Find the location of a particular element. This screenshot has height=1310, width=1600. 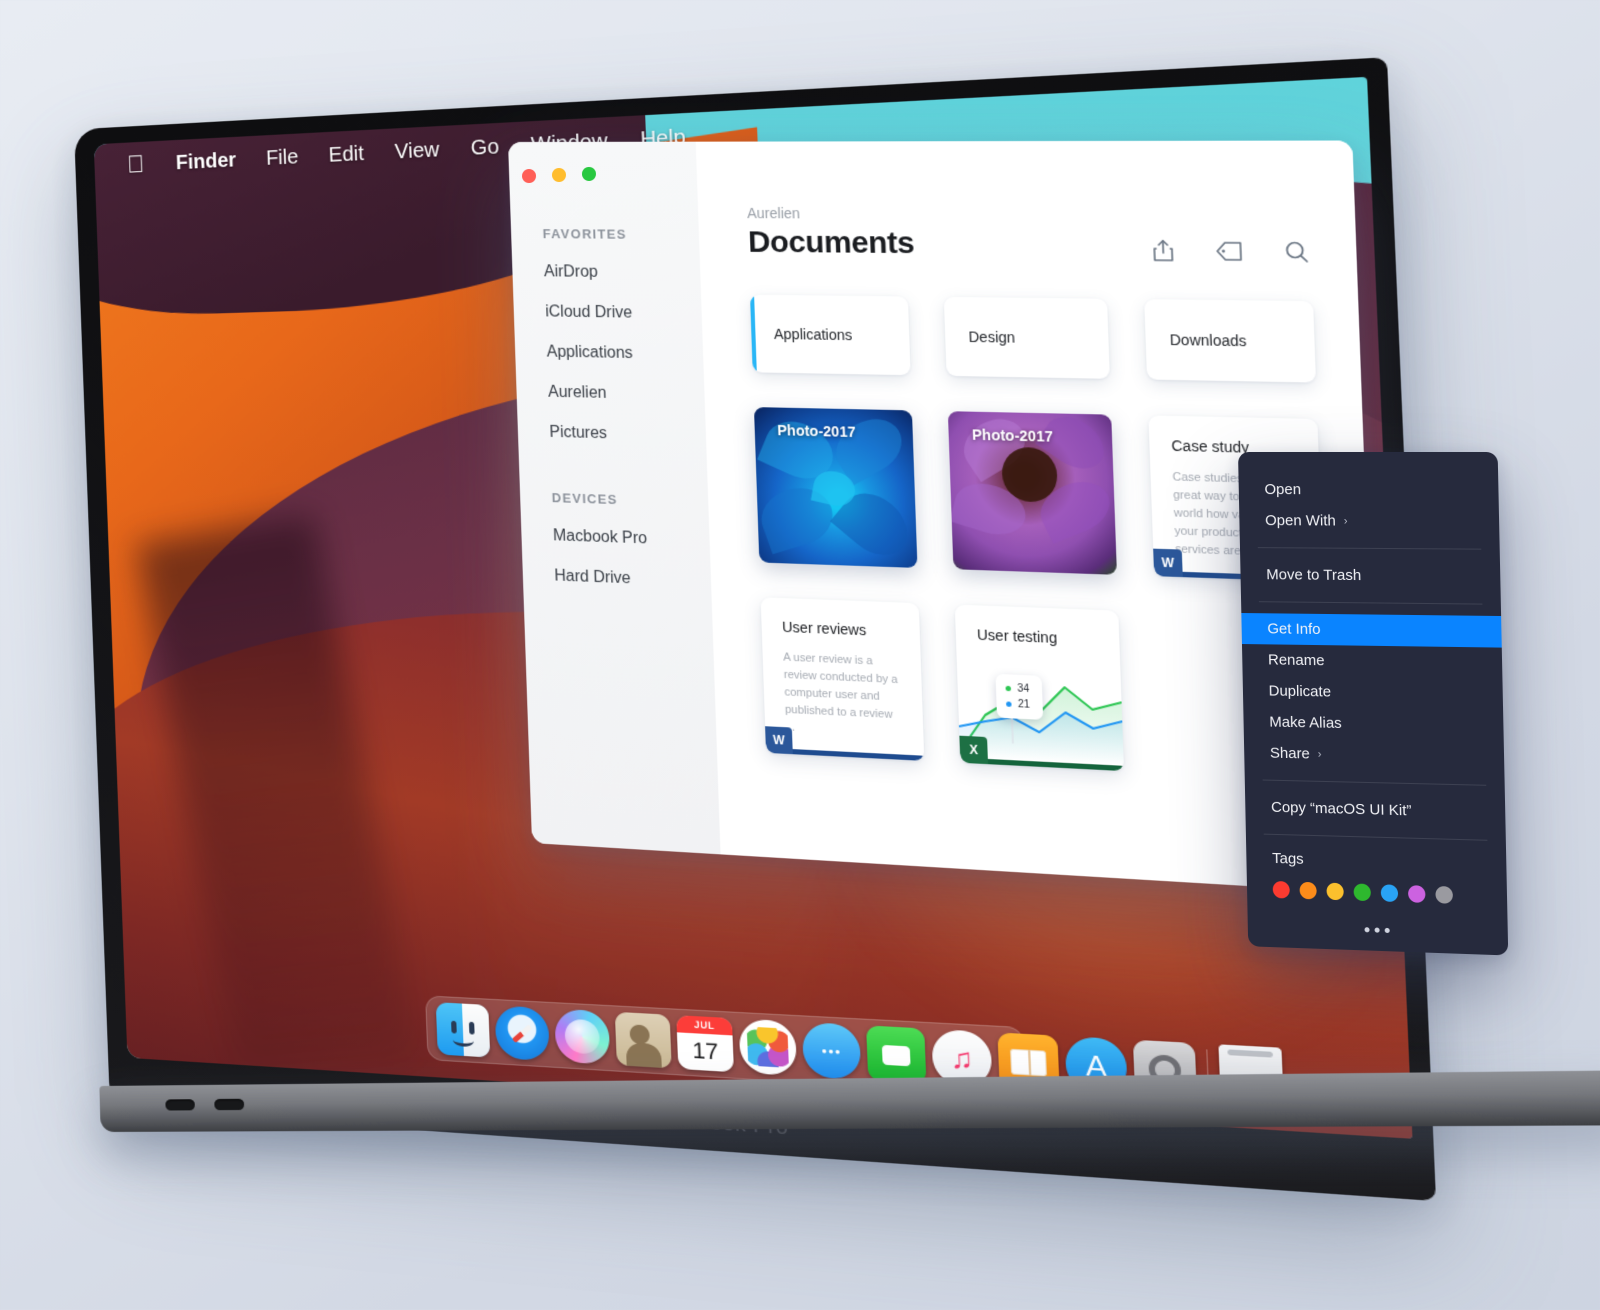

folder-card-downloads: Downloads is located at coordinates (1230, 341).